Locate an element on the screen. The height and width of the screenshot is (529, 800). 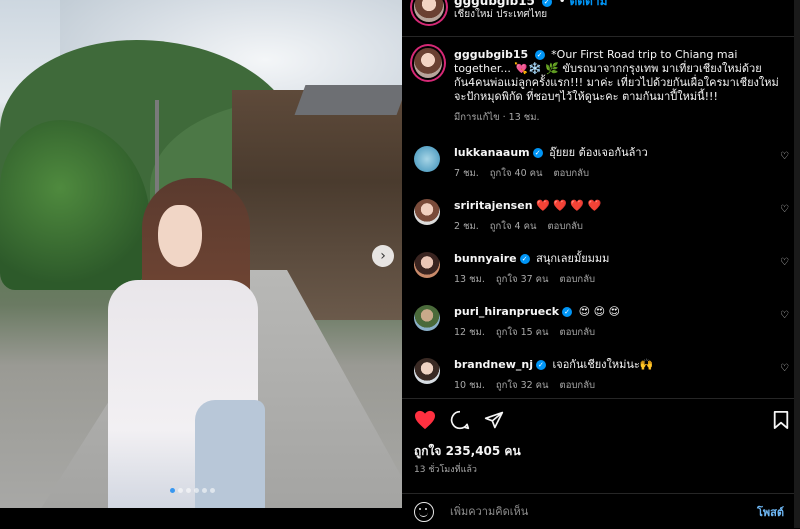
comment-time: 10 ชม. is located at coordinates (469, 385).